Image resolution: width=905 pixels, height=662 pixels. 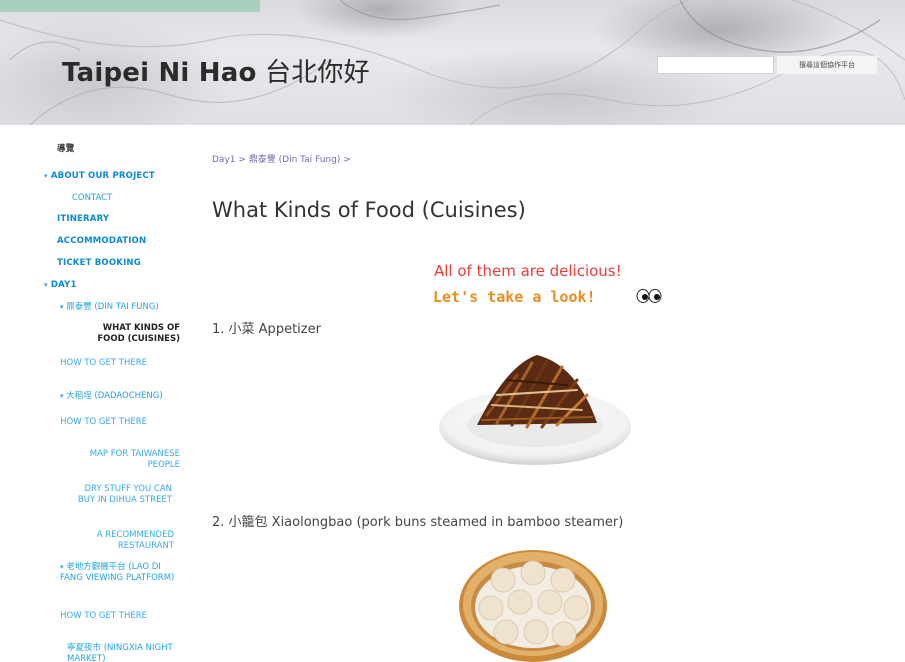 I want to click on sidebar-item-din-tai-fung: ▾ 鼎泰豐 (DIN TAI FUNG), so click(x=109, y=307).